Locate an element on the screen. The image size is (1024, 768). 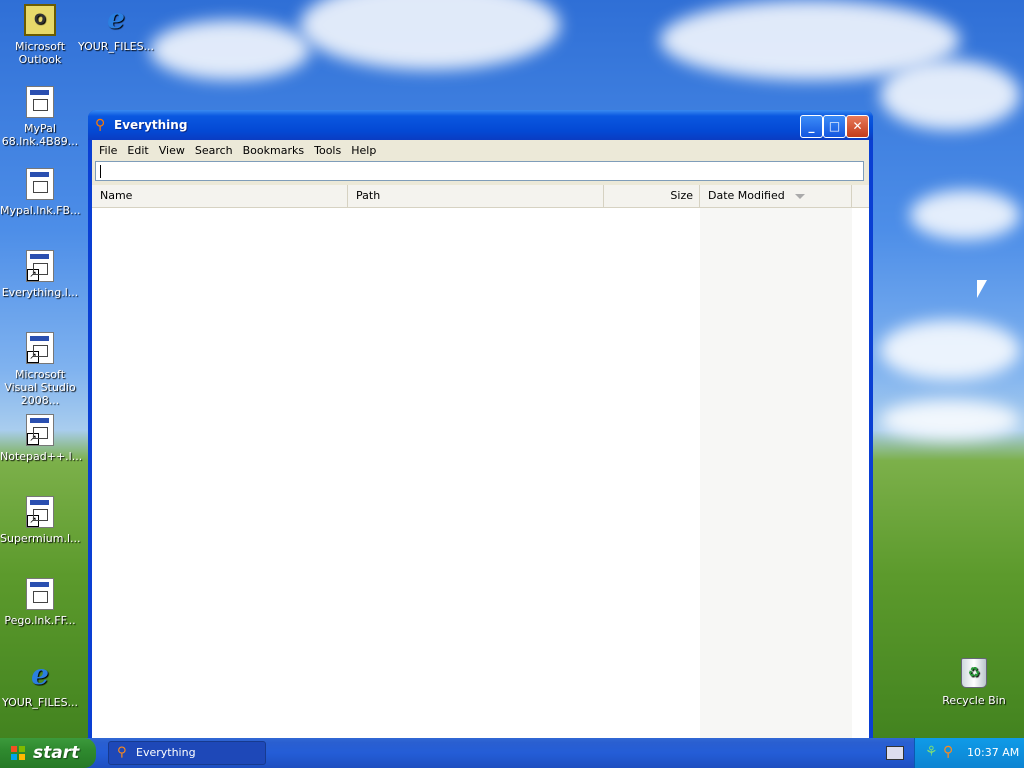
sort-descending-icon is located at coordinates (799, 196).